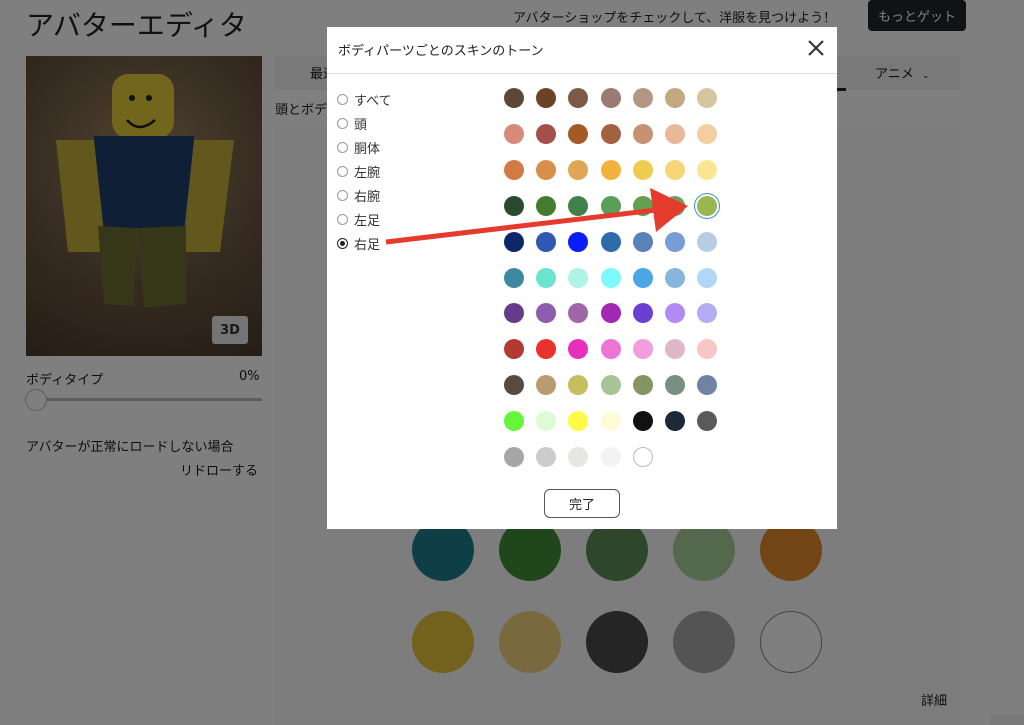 The width and height of the screenshot is (1024, 725). I want to click on body-part-label: すべて, so click(373, 101).